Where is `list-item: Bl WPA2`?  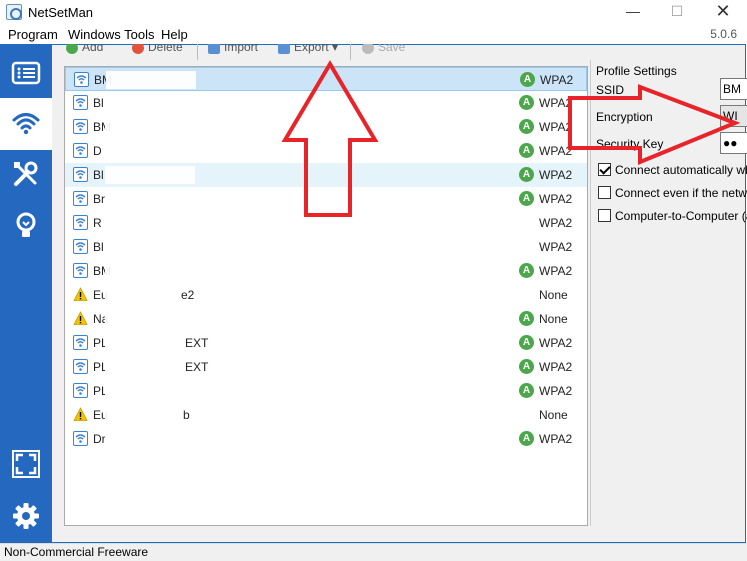
list-item: Bl WPA2 is located at coordinates (326, 247).